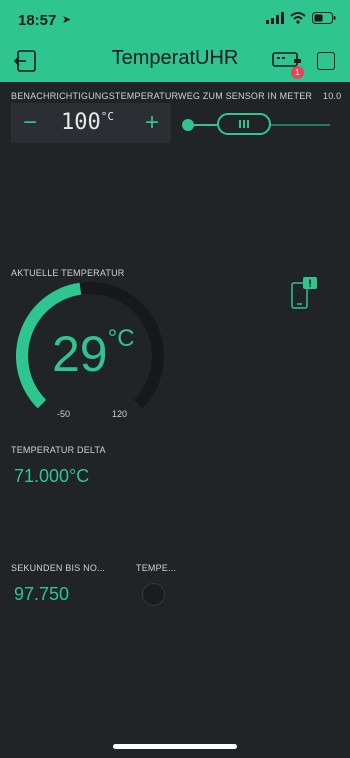 The width and height of the screenshot is (350, 758). Describe the element at coordinates (326, 61) in the screenshot. I see `play-stop-button` at that location.